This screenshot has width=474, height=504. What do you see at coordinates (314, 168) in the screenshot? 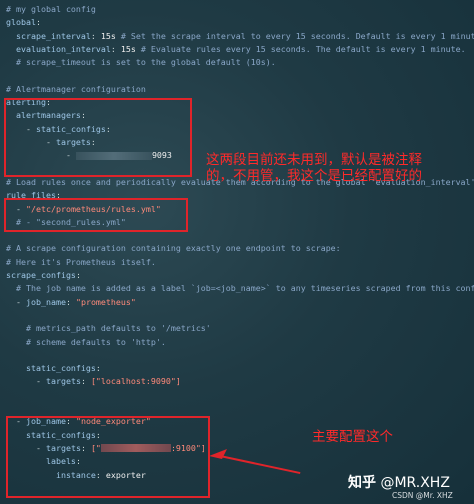
I see `annotation-note-top: 这两段目前还未用到，默认是被注释的，不用管，我这个是已经配置好的` at bounding box center [314, 168].